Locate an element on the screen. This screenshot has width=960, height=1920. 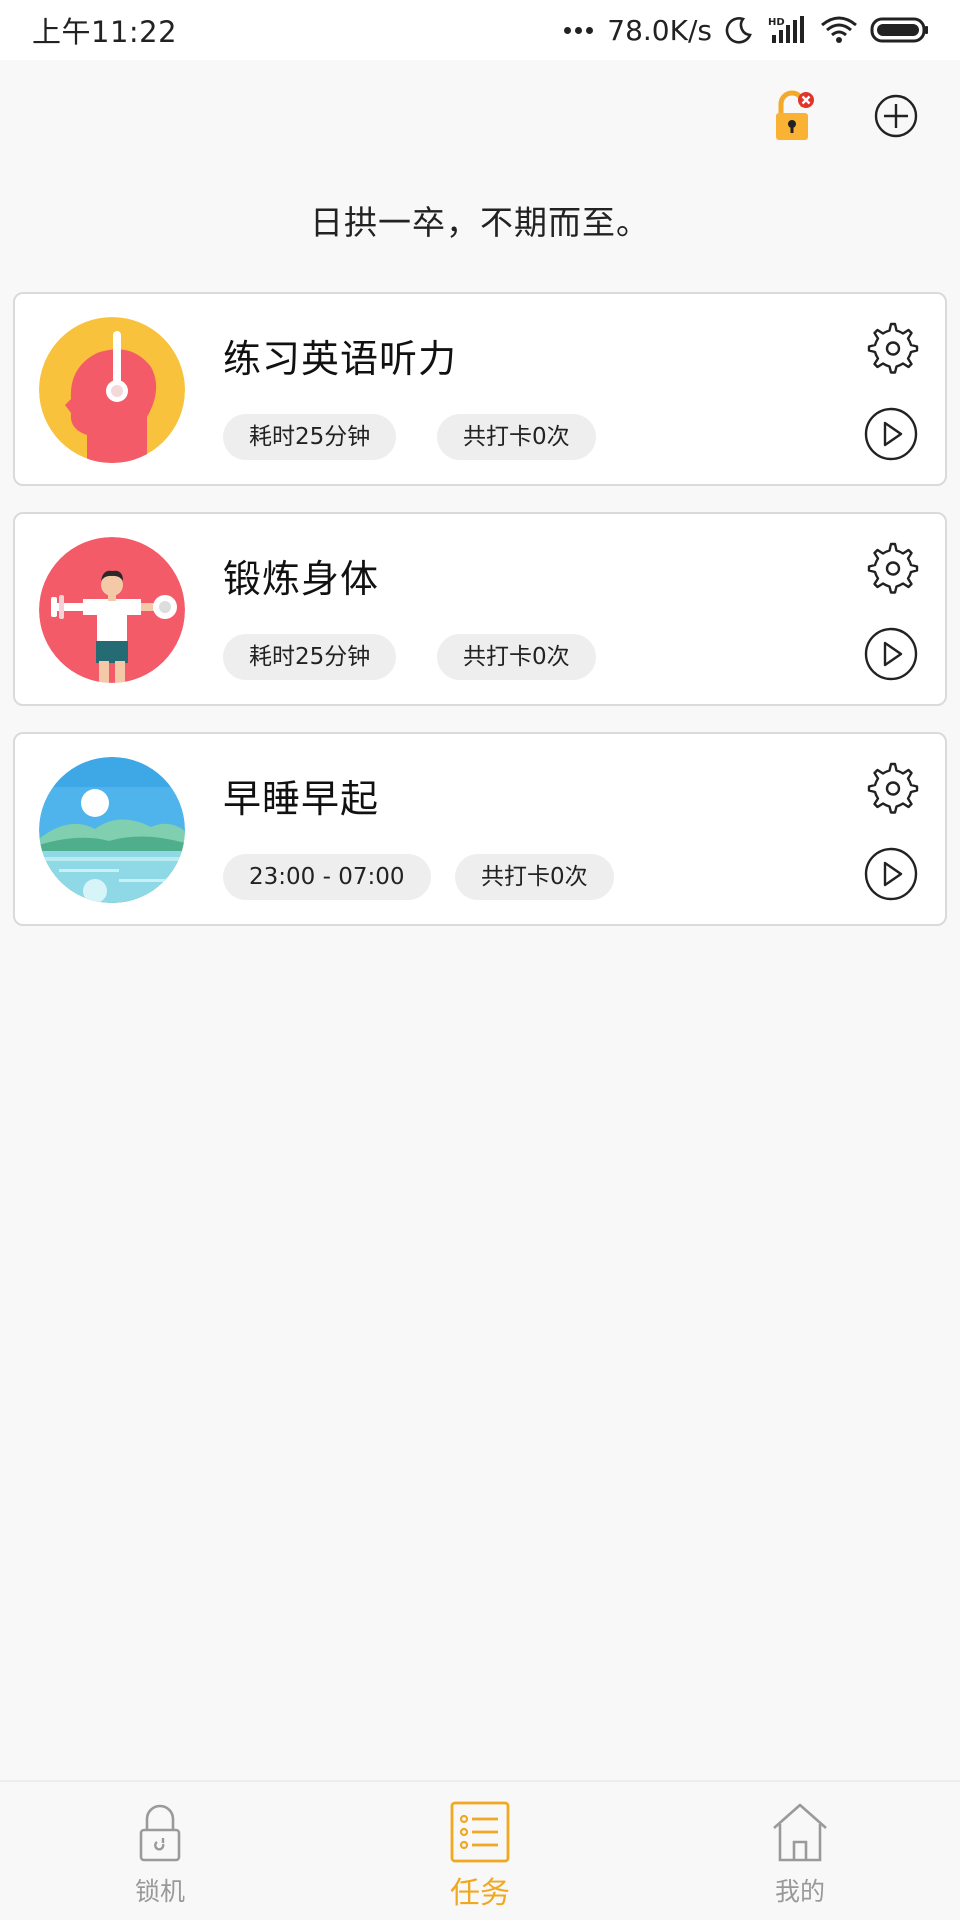
task-title: 早睡早起 is located at coordinates (301, 799).